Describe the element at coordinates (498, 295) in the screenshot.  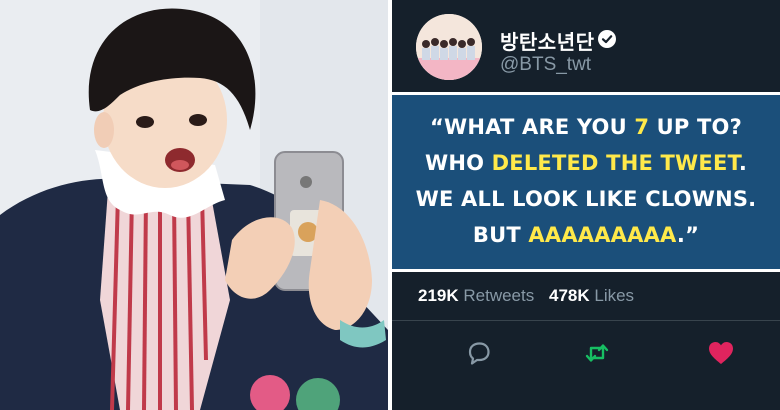
I see `retweets-label: Retweets` at that location.